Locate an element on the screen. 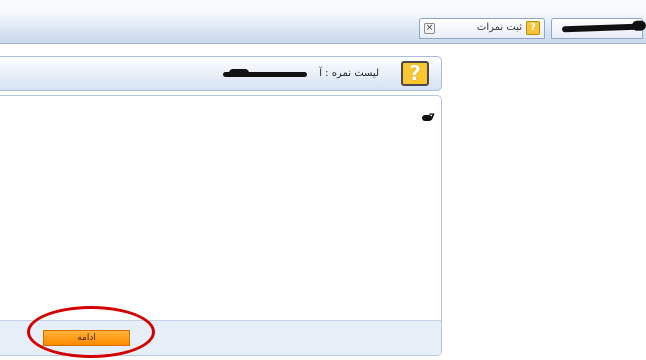 The height and width of the screenshot is (360, 646). close-icon: × is located at coordinates (429, 28).